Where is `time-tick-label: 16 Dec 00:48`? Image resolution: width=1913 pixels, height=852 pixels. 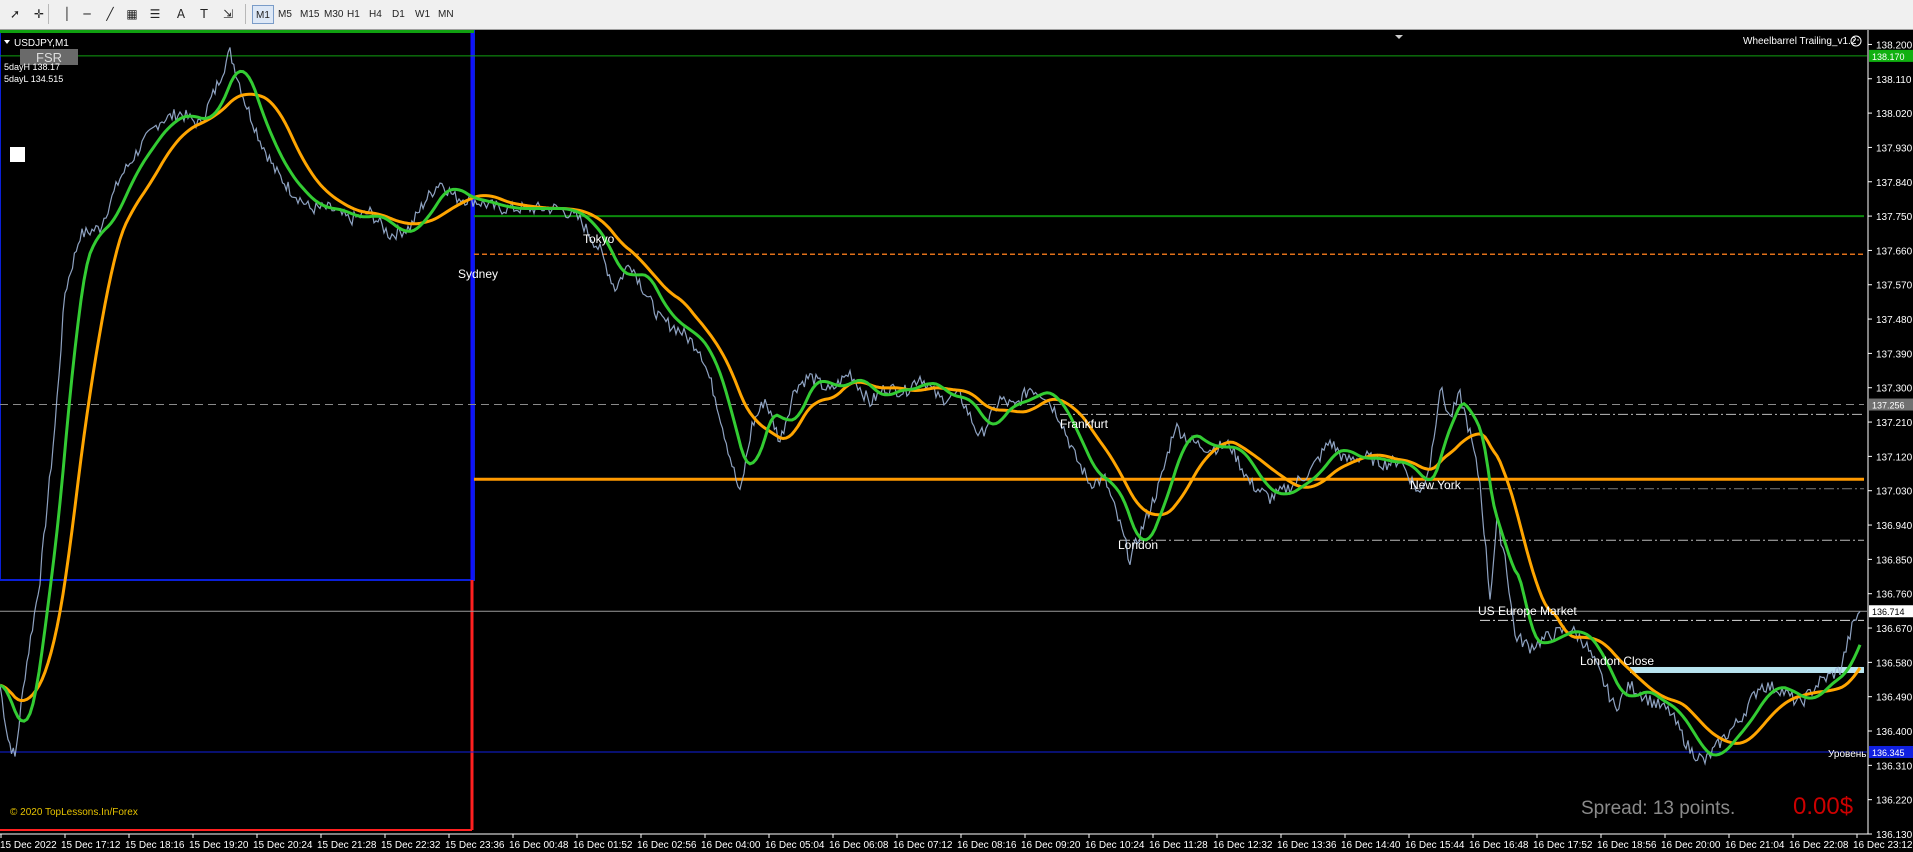 time-tick-label: 16 Dec 00:48 is located at coordinates (539, 845).